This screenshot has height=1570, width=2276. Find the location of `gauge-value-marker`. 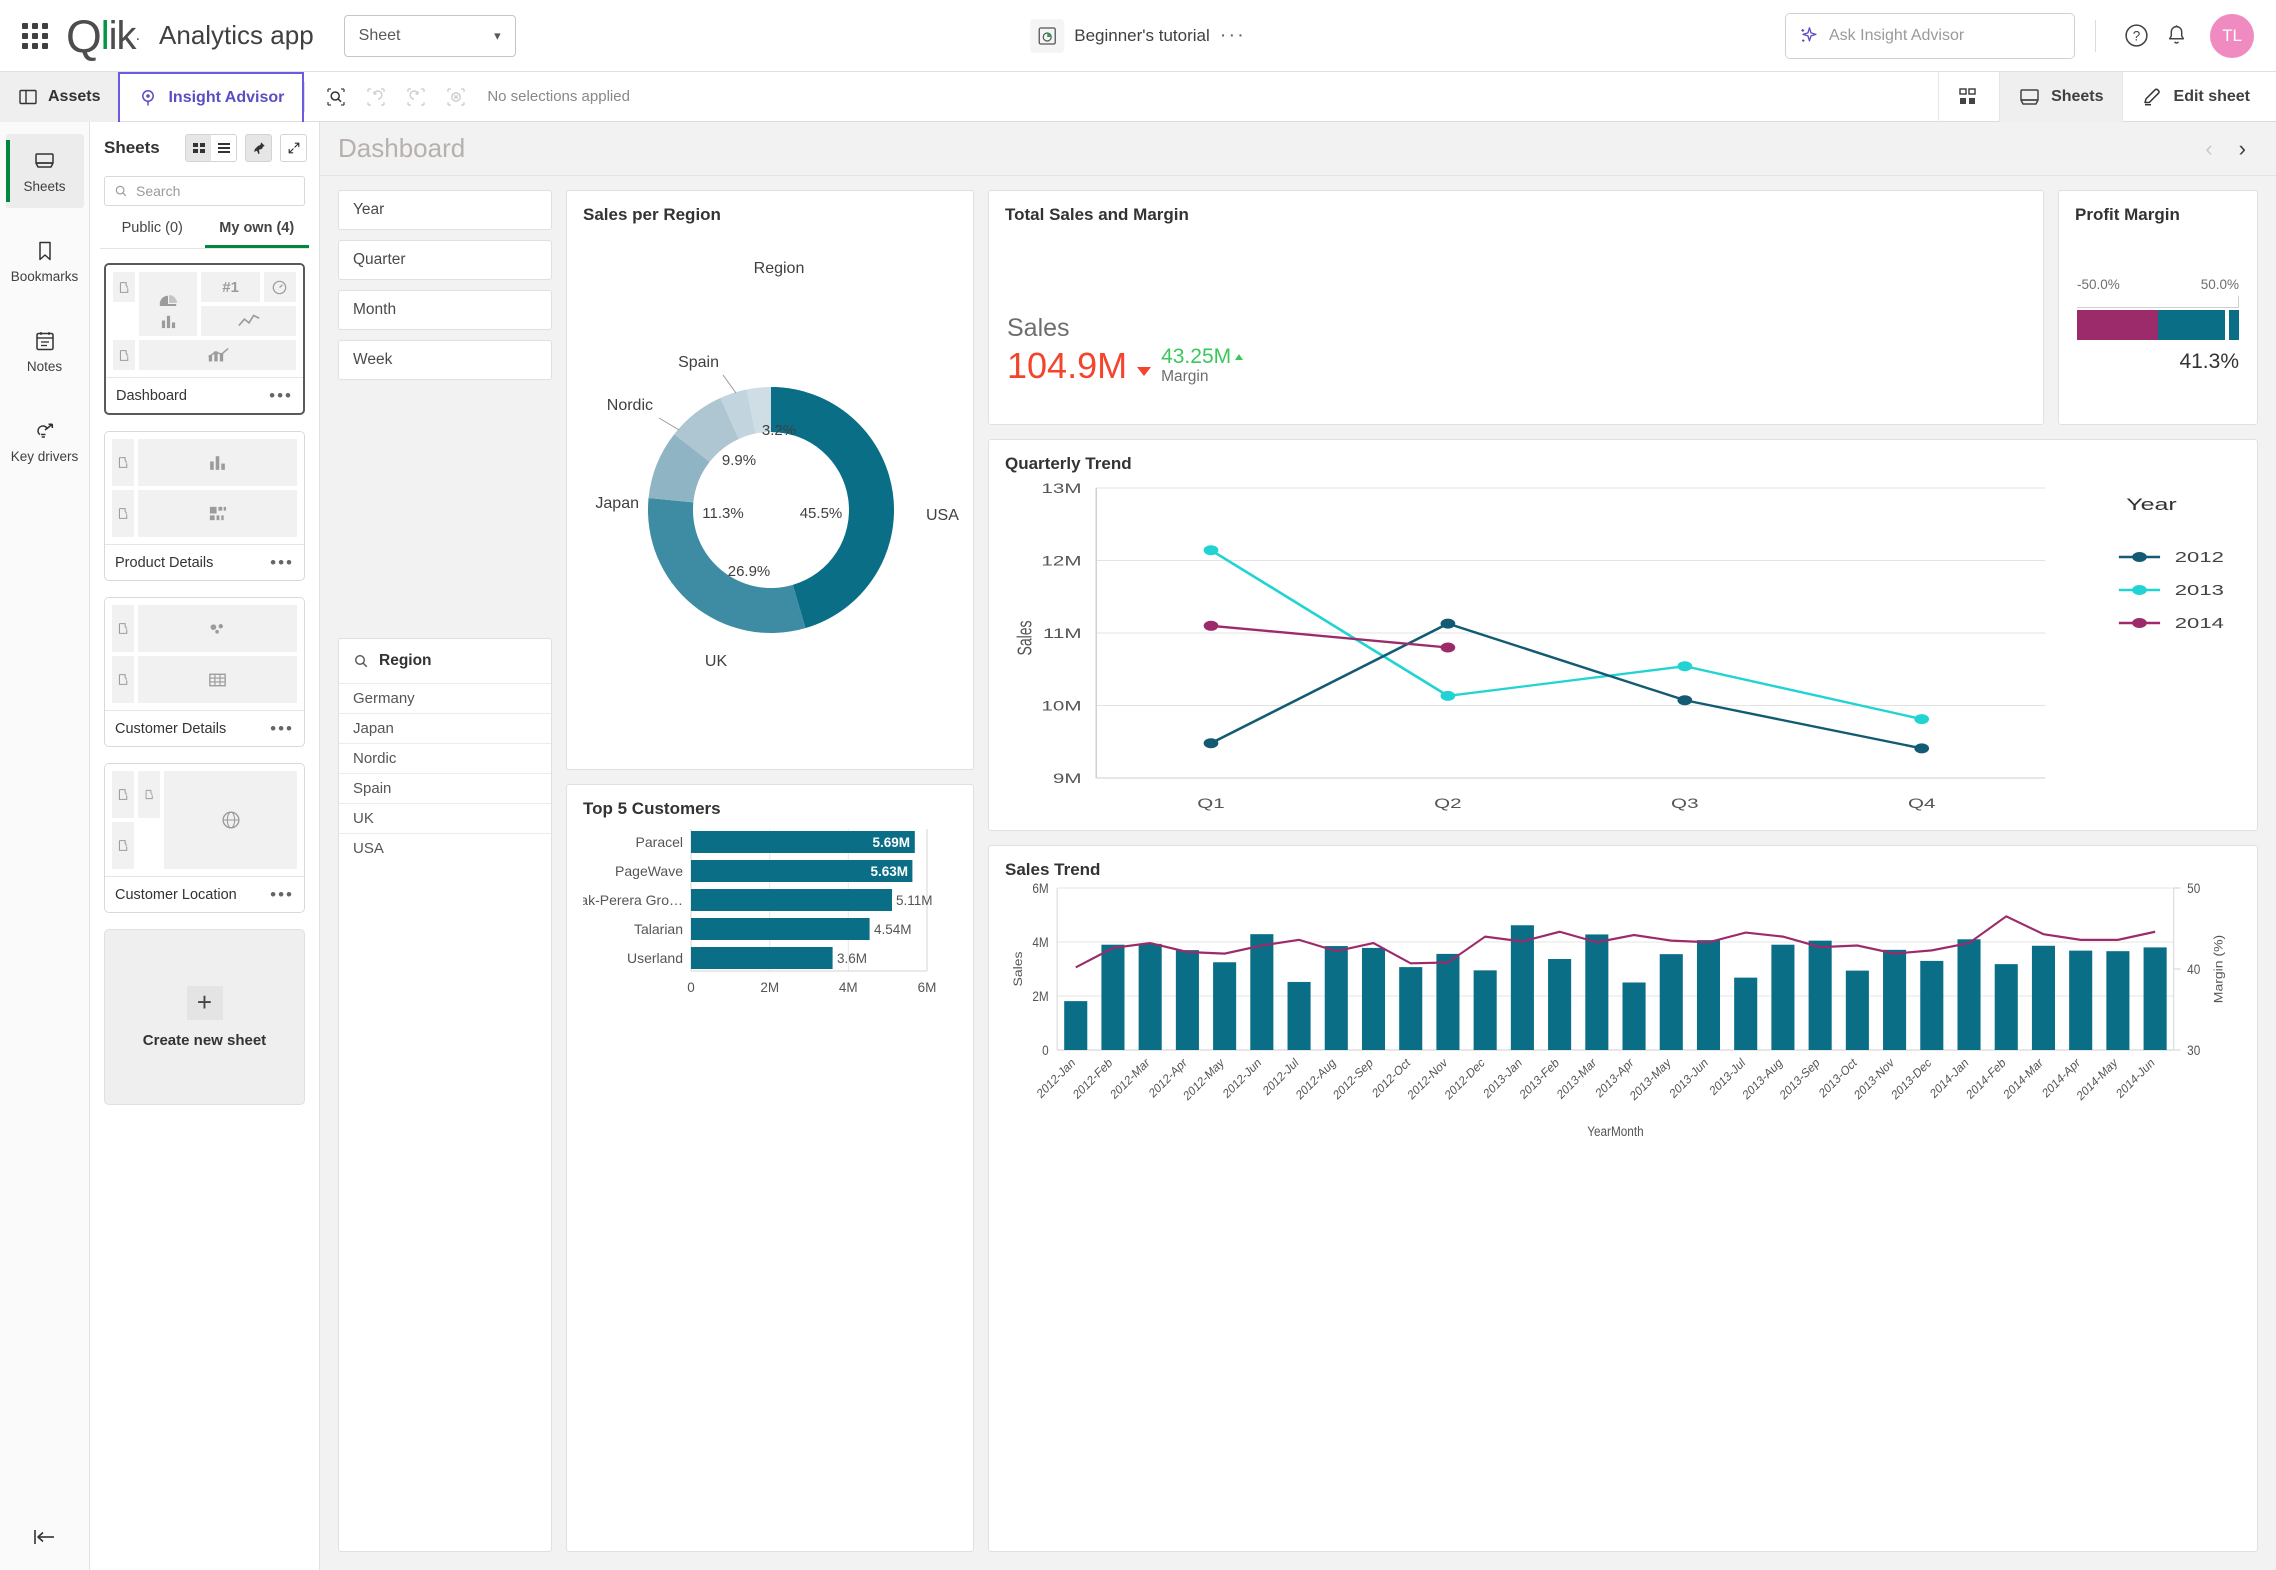

gauge-value-marker is located at coordinates (2226, 325).